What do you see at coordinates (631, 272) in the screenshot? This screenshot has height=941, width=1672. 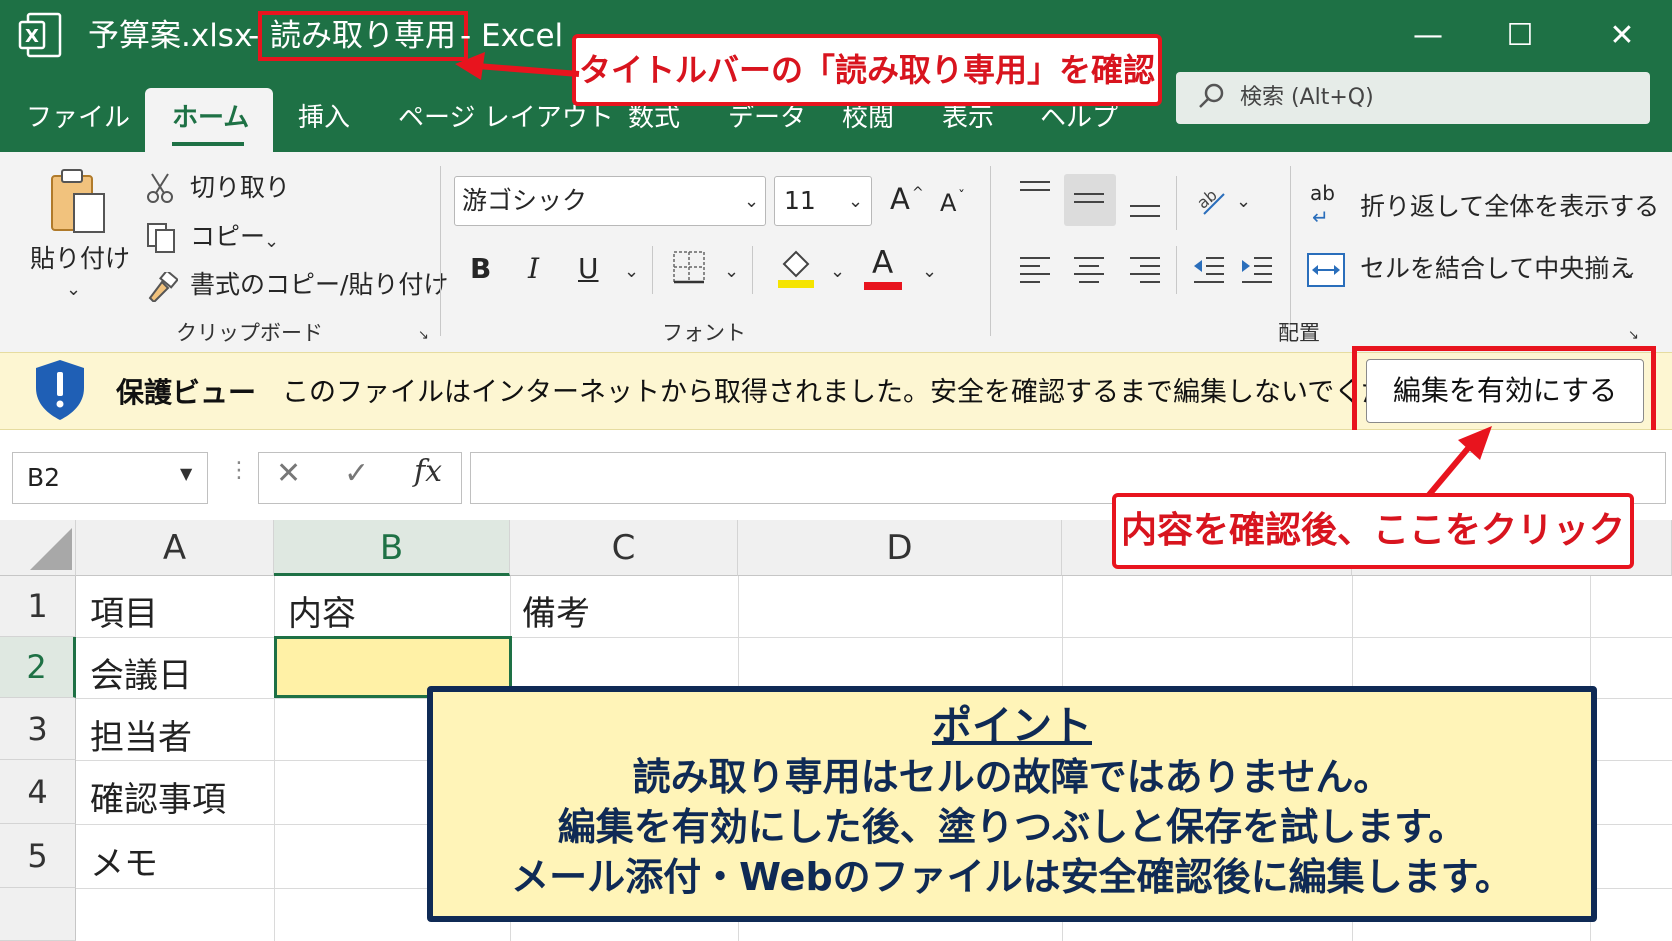 I see `underline-chevron-down-icon: ⌄` at bounding box center [631, 272].